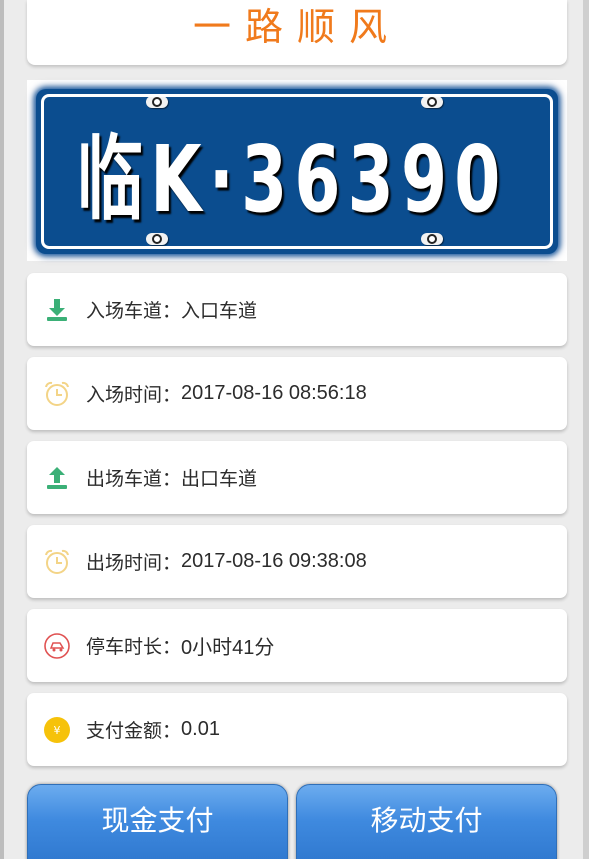 The width and height of the screenshot is (589, 859). What do you see at coordinates (134, 395) in the screenshot?
I see `entry-time-label: 入场时间：` at bounding box center [134, 395].